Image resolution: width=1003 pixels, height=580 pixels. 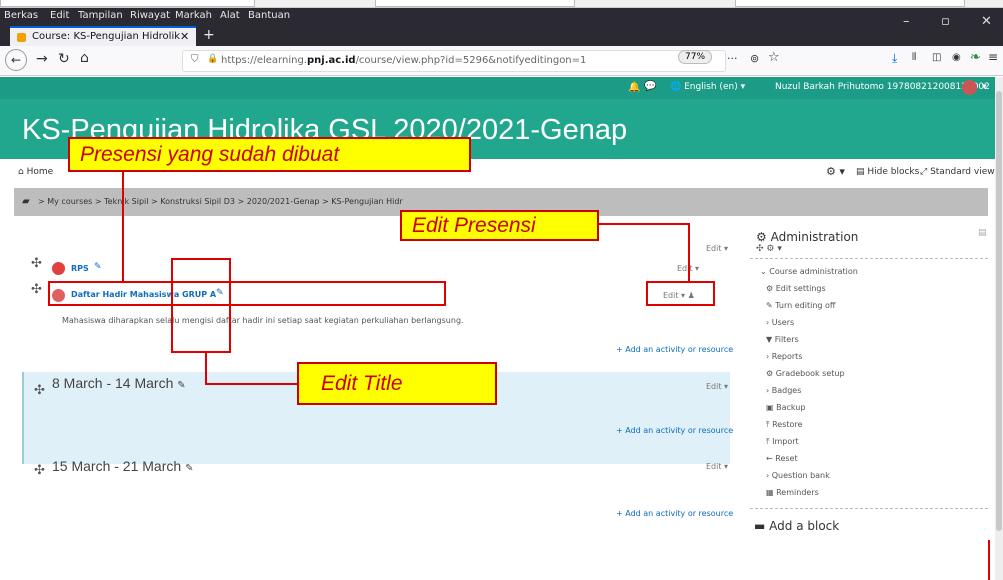 What do you see at coordinates (783, 390) in the screenshot?
I see `admin-item-badges: › Badges` at bounding box center [783, 390].